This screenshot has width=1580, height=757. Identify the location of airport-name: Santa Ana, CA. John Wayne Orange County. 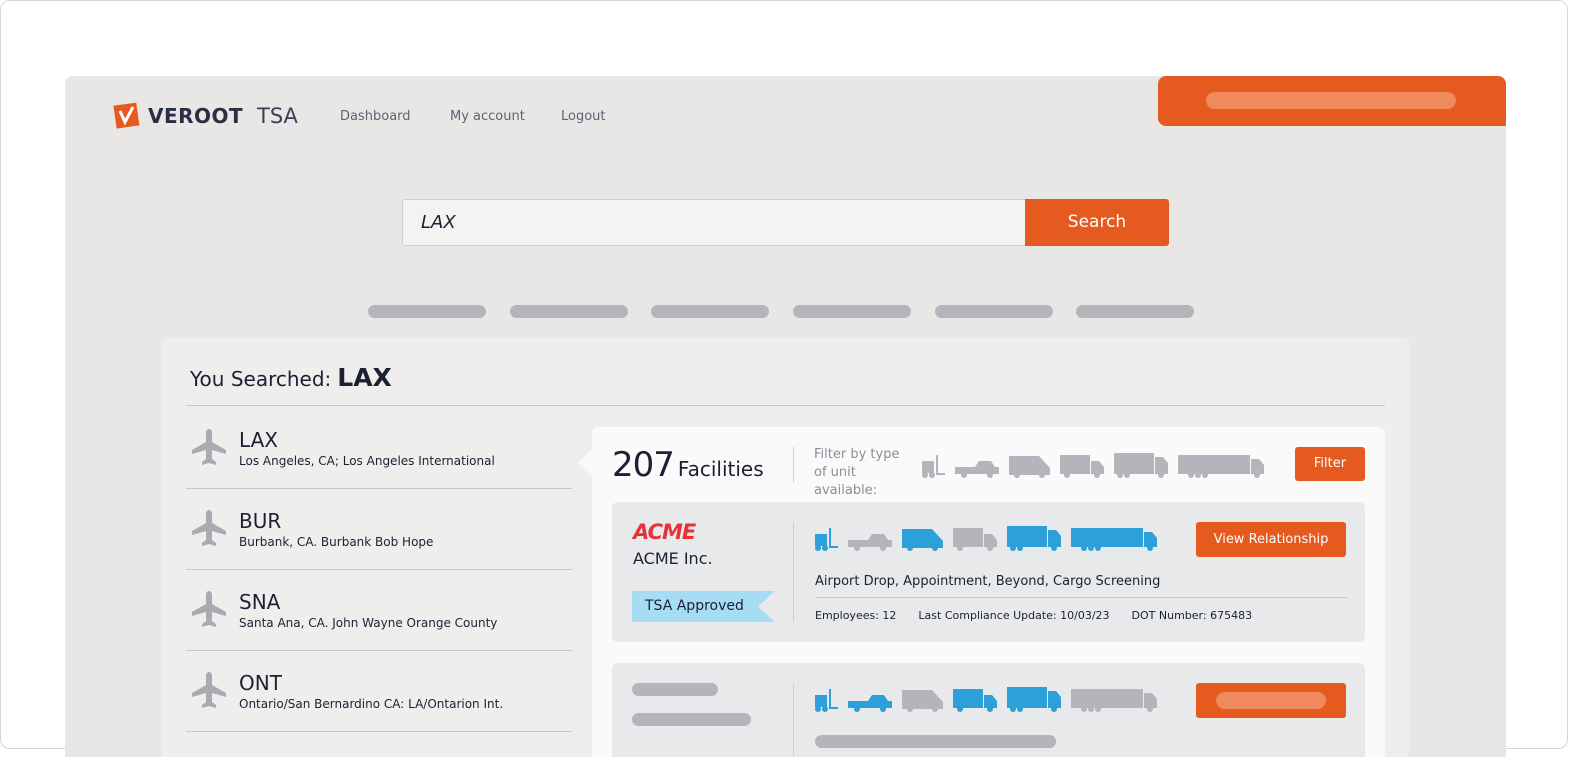
(368, 623).